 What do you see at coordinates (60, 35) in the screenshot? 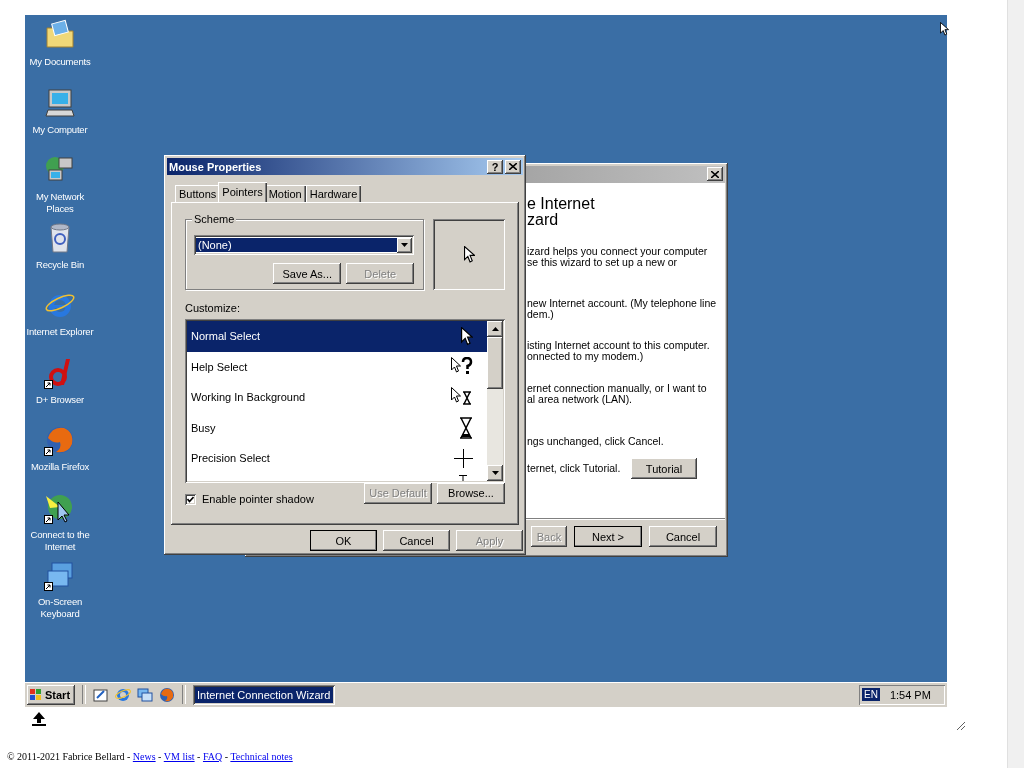
I see `folder-icon` at bounding box center [60, 35].